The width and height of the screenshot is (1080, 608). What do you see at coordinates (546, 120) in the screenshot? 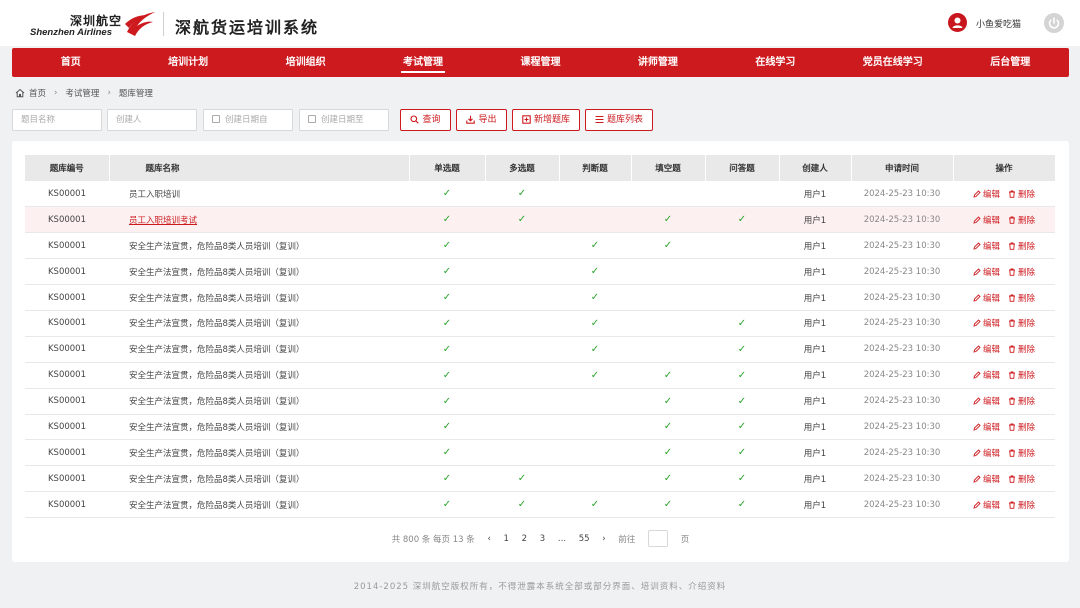
I see `add-question-bank-button: 新增题库` at bounding box center [546, 120].